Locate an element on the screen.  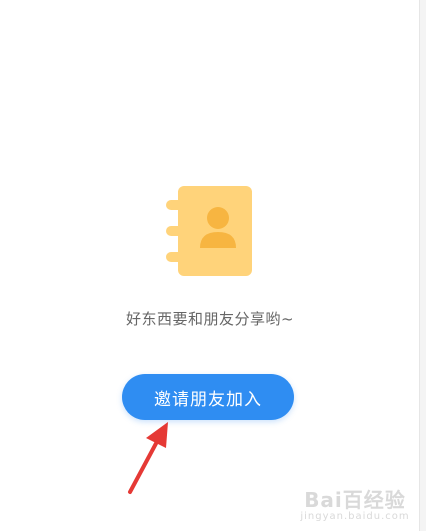
watermark-url: jingyan.baidu.com is located at coordinates (355, 516).